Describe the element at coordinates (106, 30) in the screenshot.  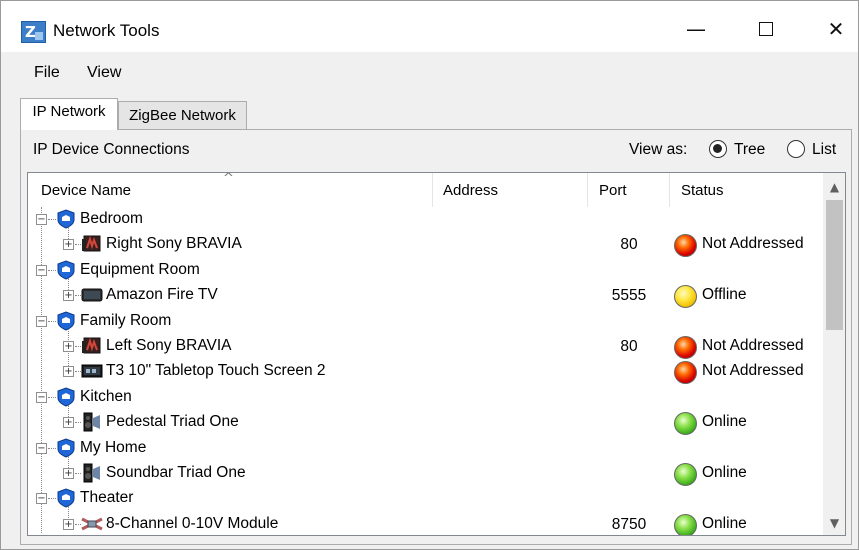
I see `window-title: Network Tools` at that location.